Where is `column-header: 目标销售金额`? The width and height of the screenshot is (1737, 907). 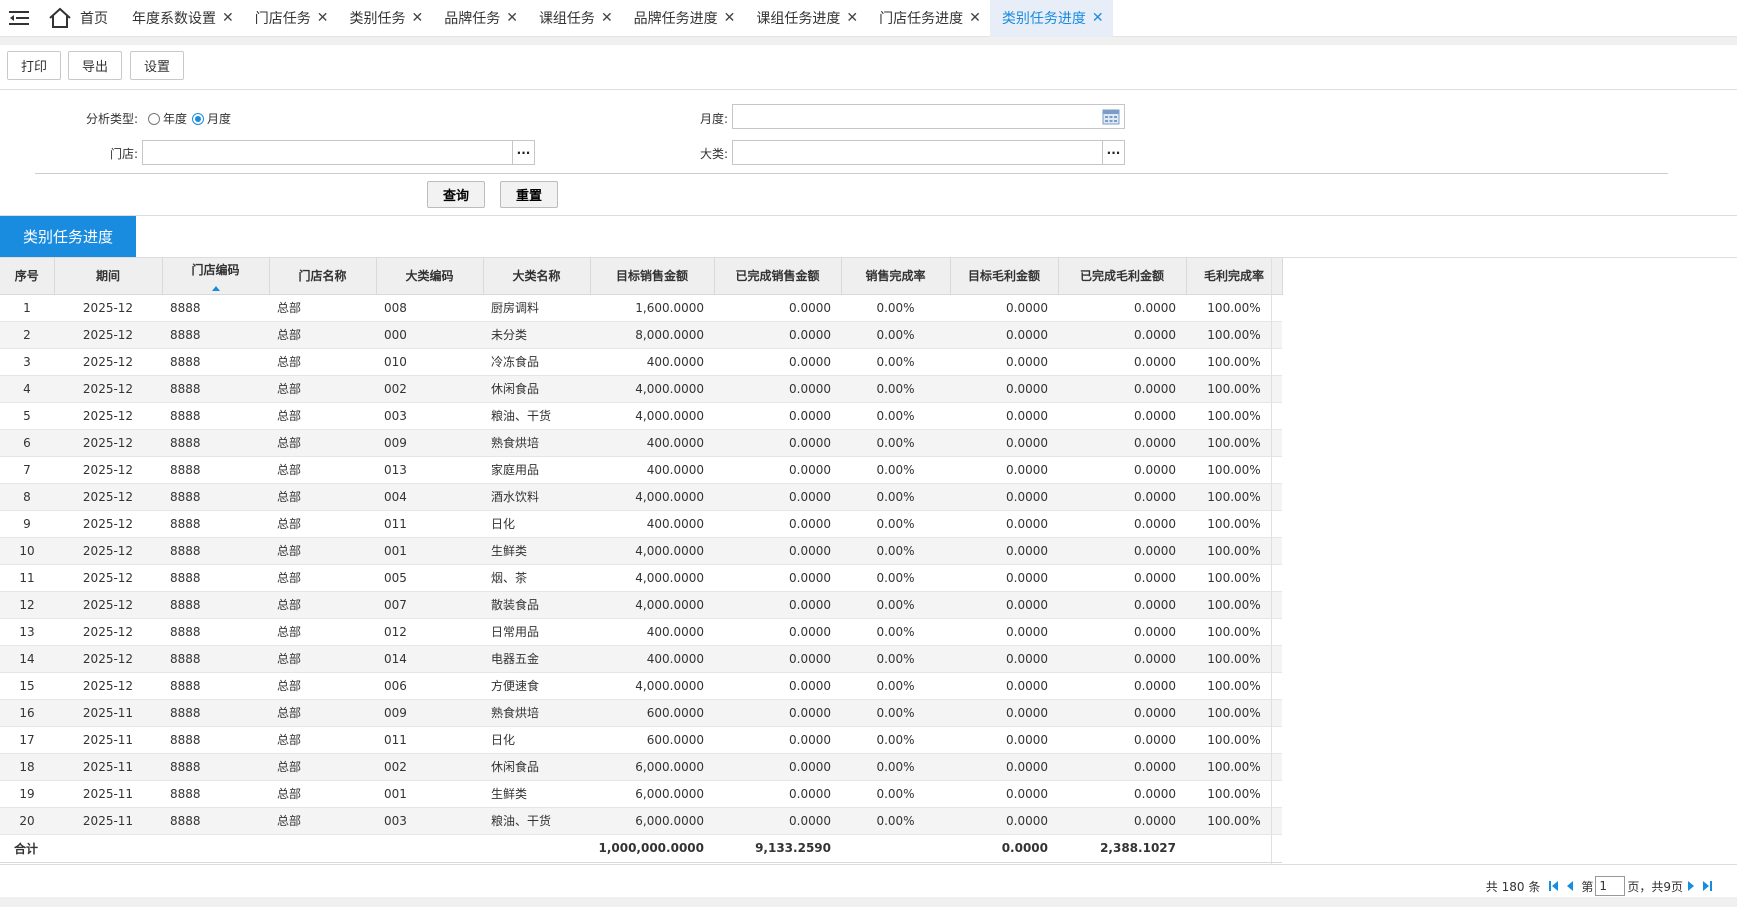
column-header: 目标销售金额 is located at coordinates (652, 276).